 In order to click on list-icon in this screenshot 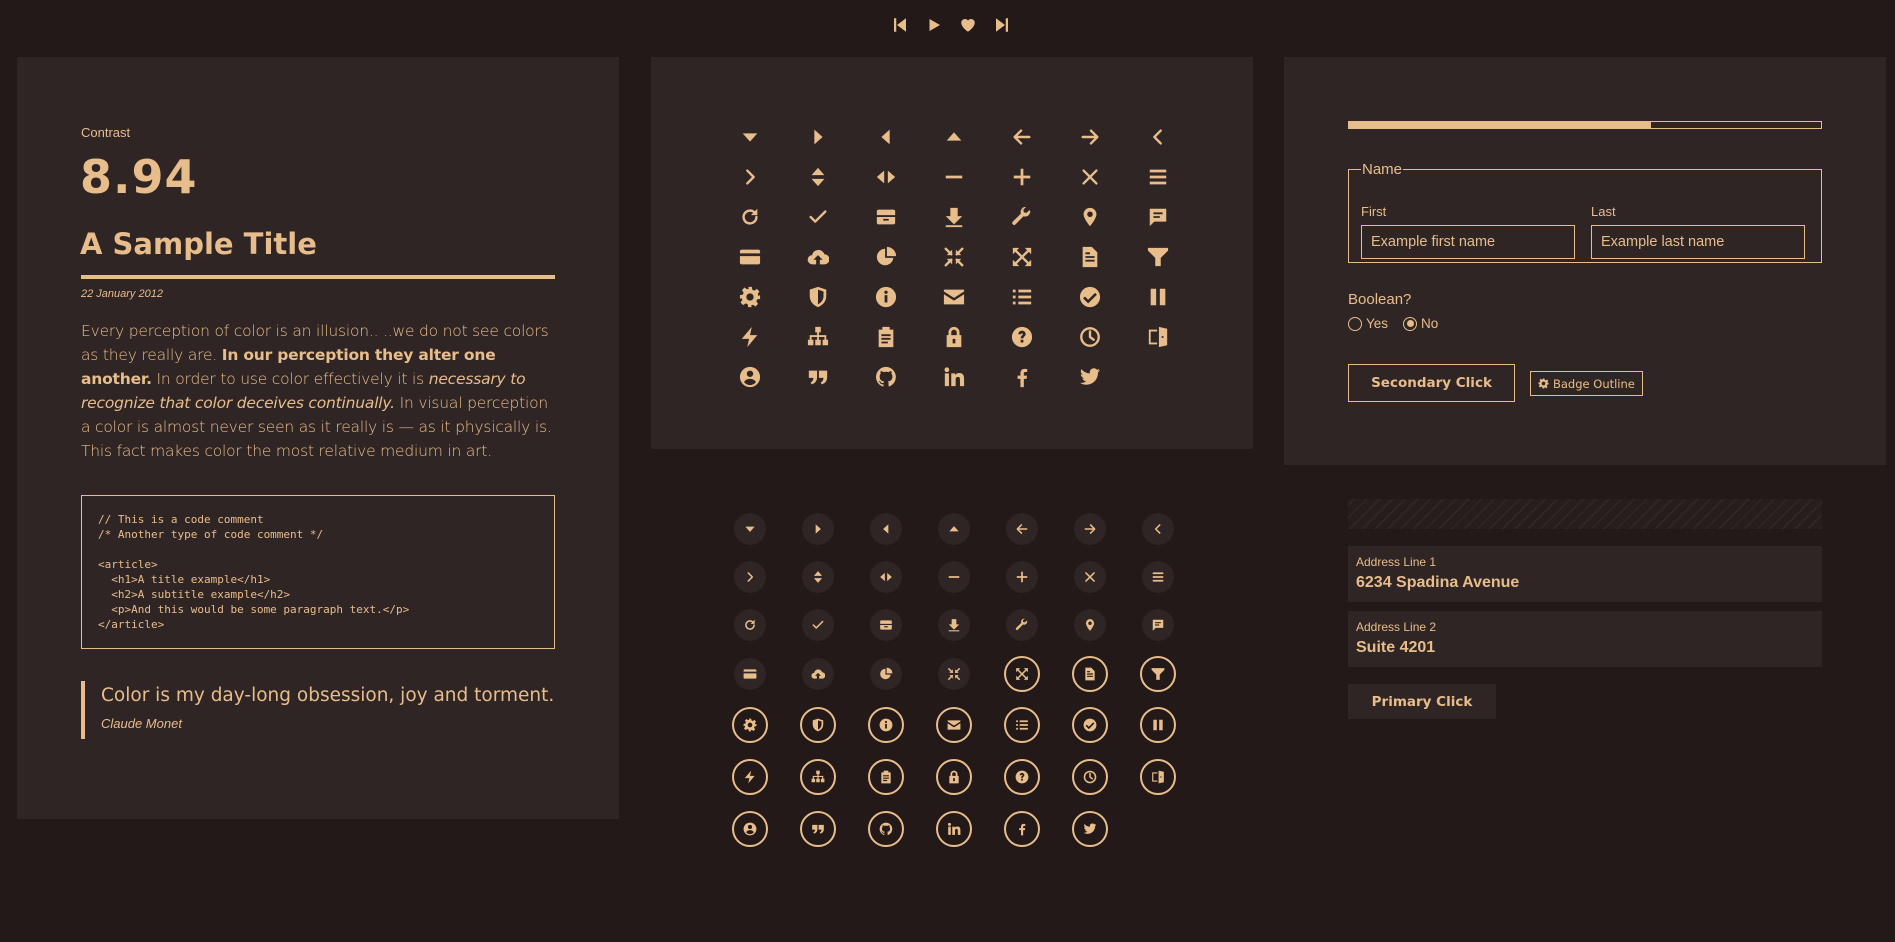, I will do `click(1022, 297)`.